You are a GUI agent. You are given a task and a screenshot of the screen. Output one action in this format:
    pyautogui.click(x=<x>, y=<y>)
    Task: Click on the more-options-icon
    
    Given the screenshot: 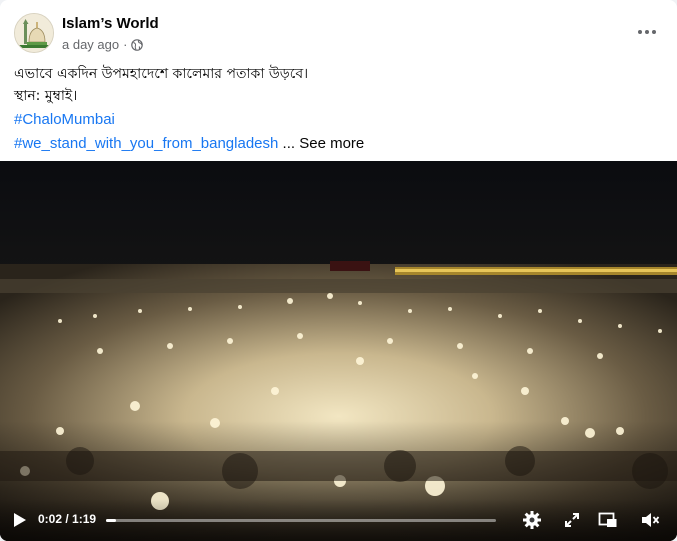 What is the action you would take?
    pyautogui.click(x=647, y=32)
    